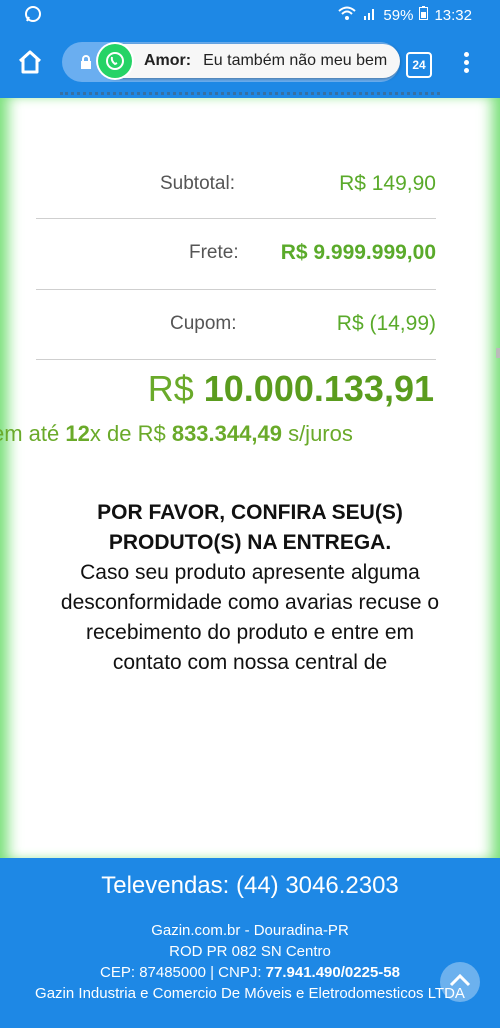 The height and width of the screenshot is (1028, 500). Describe the element at coordinates (295, 60) in the screenshot. I see `notification-message: Eu também não meu bem` at that location.